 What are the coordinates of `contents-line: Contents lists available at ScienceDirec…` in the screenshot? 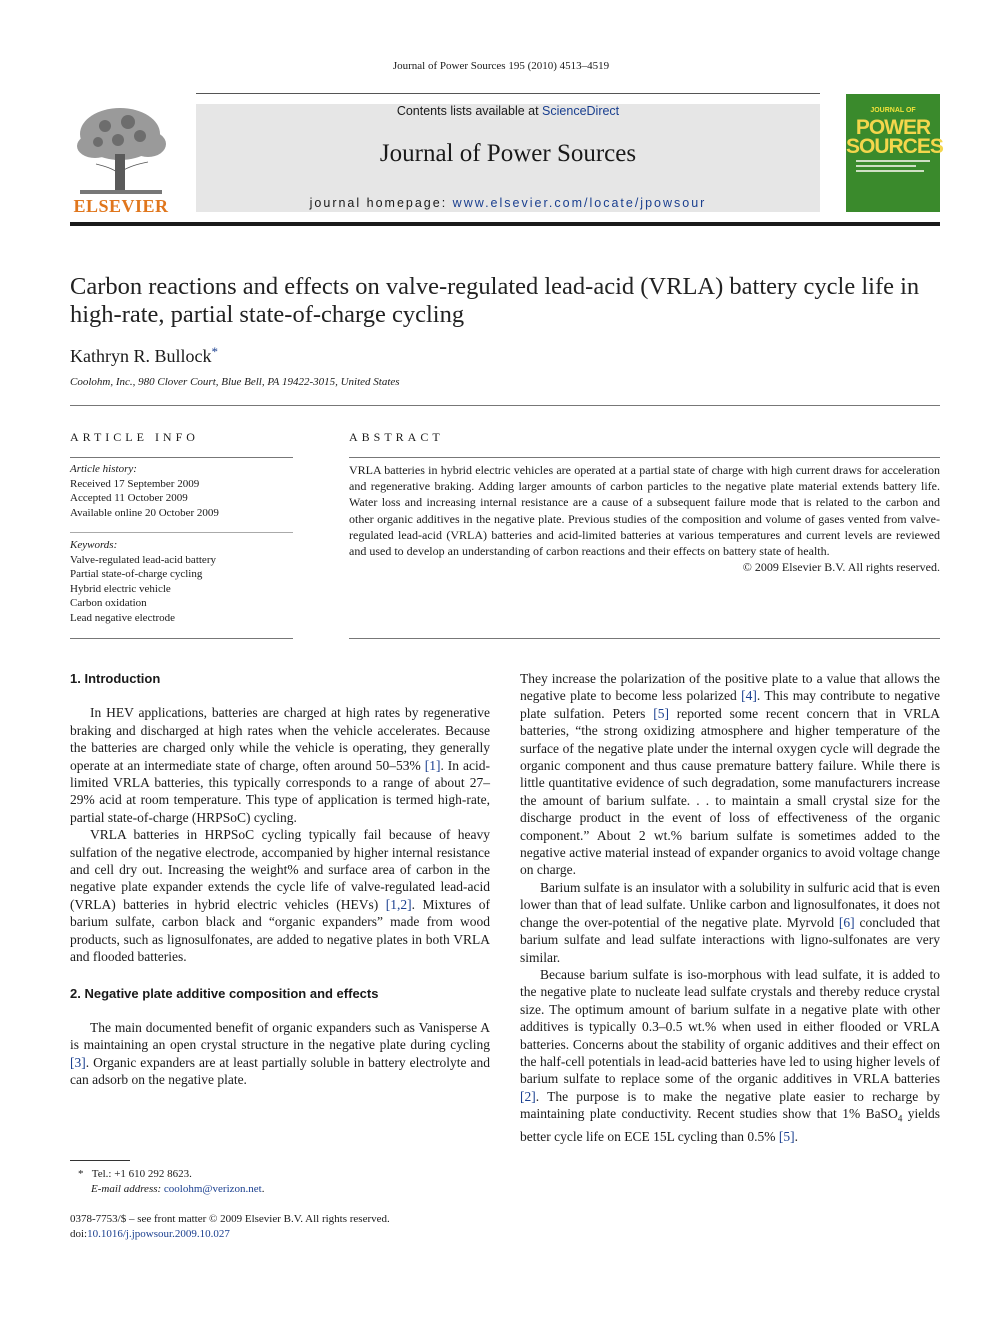 It's located at (508, 111).